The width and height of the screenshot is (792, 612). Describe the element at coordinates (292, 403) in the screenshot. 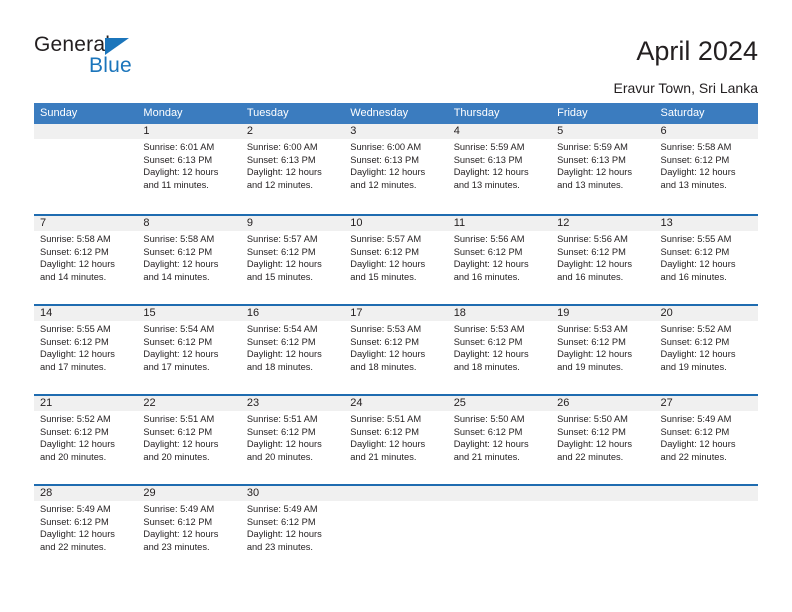

I see `day-number: 23` at that location.